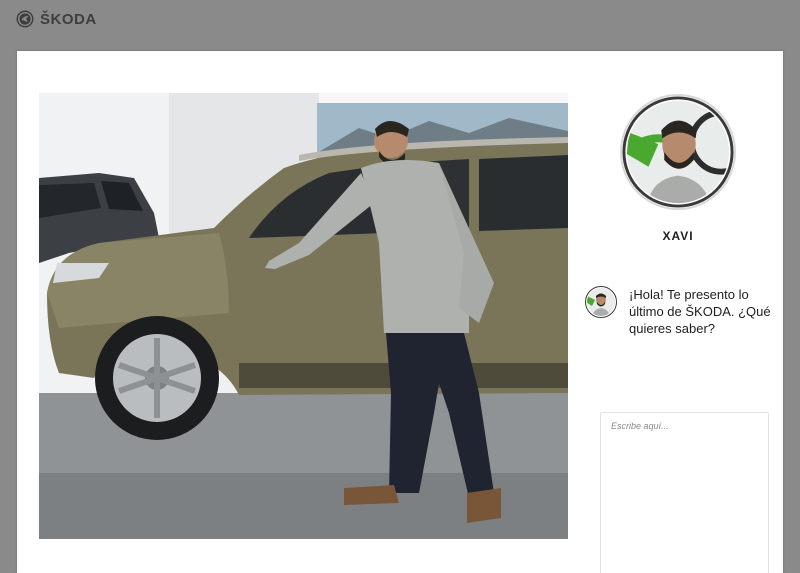 The height and width of the screenshot is (573, 800). Describe the element at coordinates (678, 152) in the screenshot. I see `agent-avatar` at that location.